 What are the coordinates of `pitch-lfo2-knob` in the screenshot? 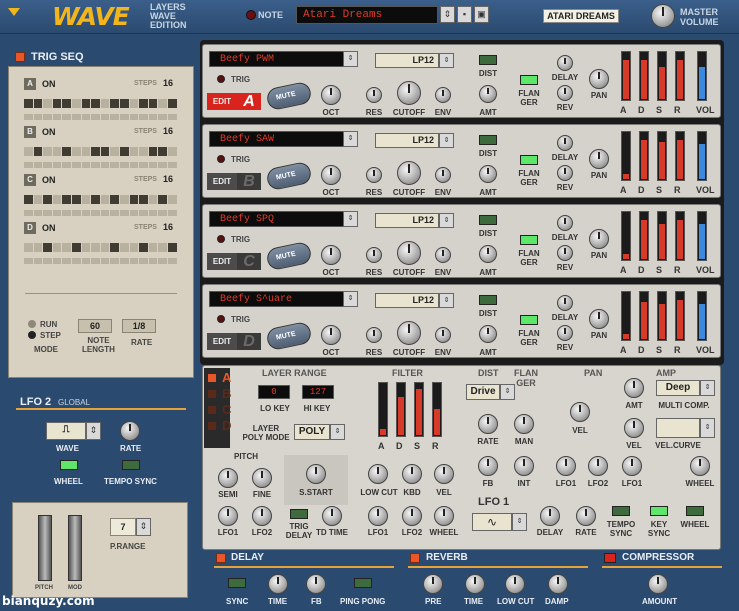 It's located at (262, 516).